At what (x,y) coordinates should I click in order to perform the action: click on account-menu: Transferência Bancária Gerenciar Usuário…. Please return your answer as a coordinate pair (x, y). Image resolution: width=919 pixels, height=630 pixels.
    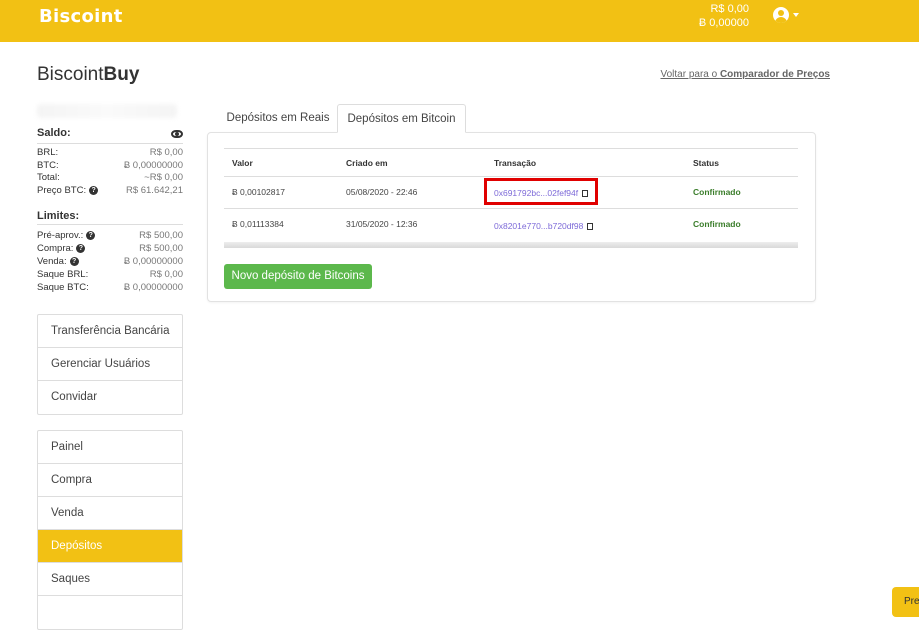
    Looking at the image, I should click on (110, 364).